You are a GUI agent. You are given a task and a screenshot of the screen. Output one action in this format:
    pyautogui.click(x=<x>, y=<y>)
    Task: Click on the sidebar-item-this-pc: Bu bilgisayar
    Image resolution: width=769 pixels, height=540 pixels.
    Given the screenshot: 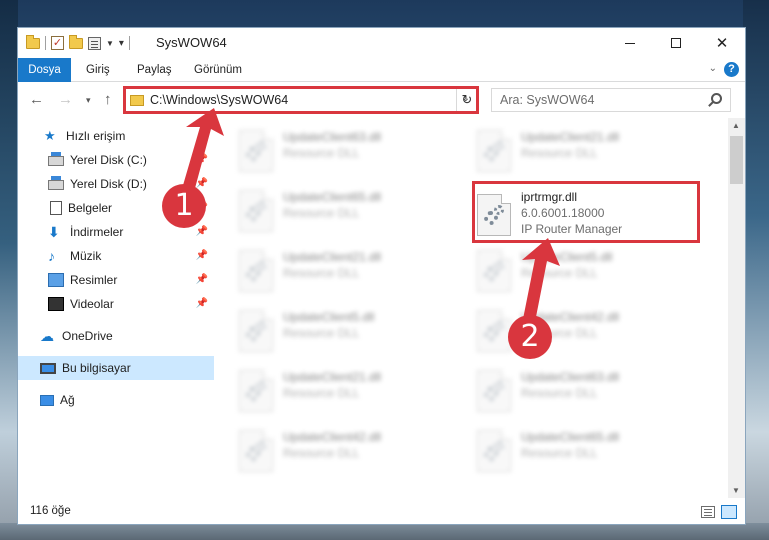 What is the action you would take?
    pyautogui.click(x=116, y=368)
    